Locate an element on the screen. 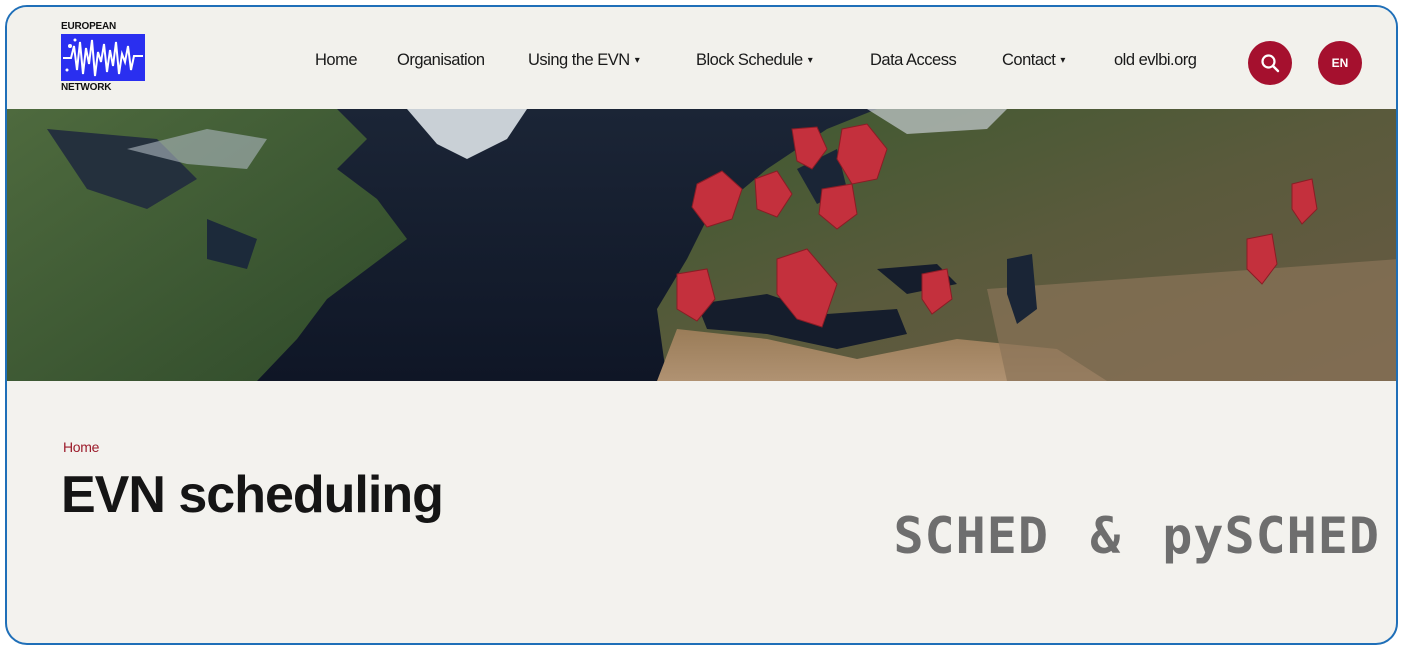 Image resolution: width=1407 pixels, height=645 pixels. nav-organisation: Organisation is located at coordinates (441, 60).